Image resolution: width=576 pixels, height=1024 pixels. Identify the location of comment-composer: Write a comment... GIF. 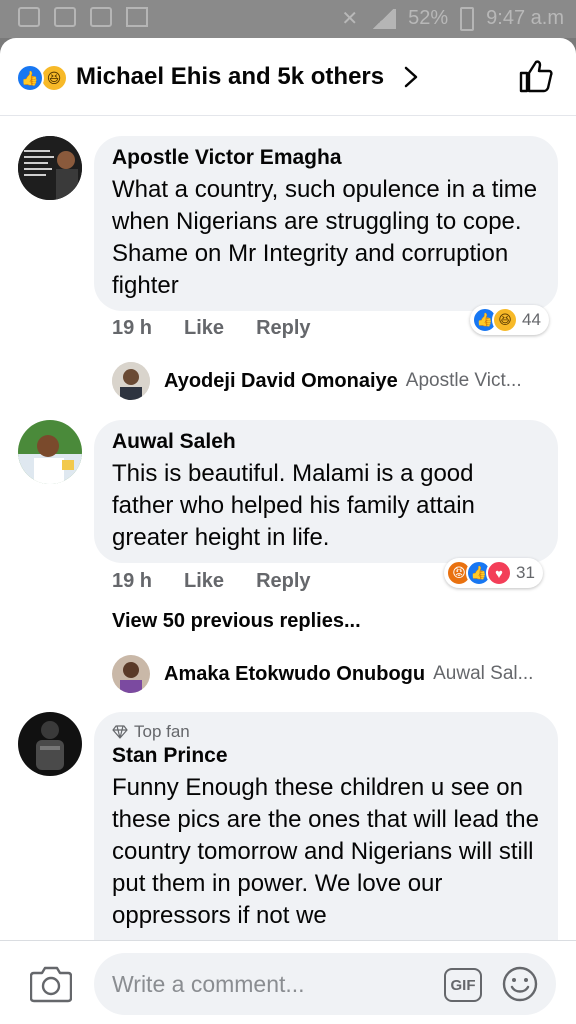
(288, 982).